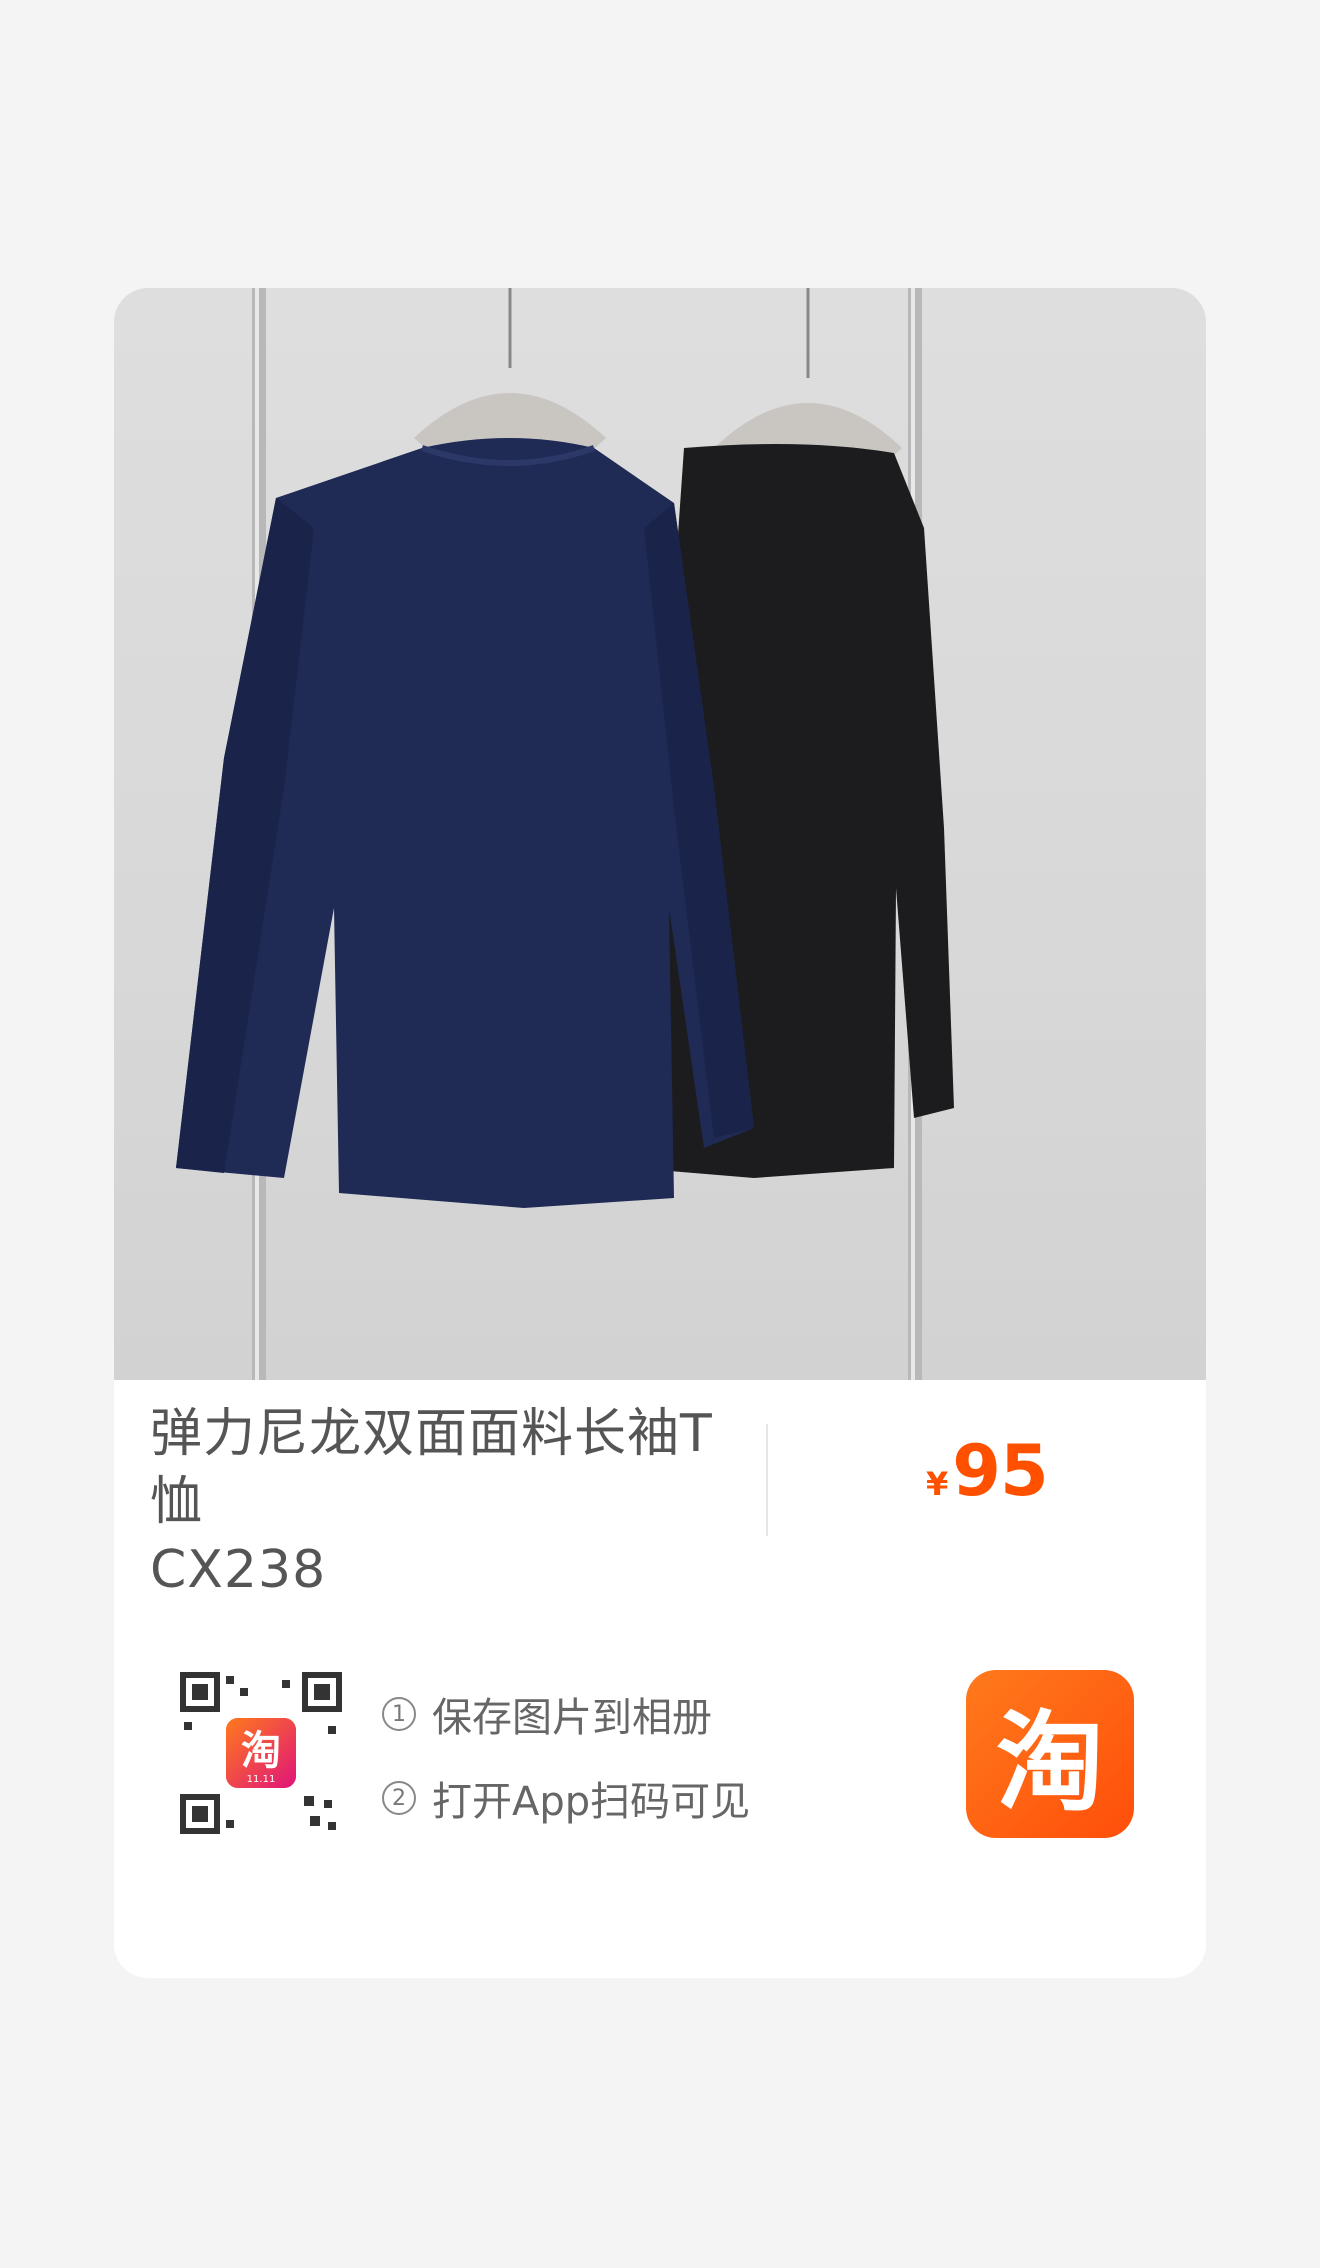  I want to click on step-text-2: 打开App扫码可见, so click(591, 1802).